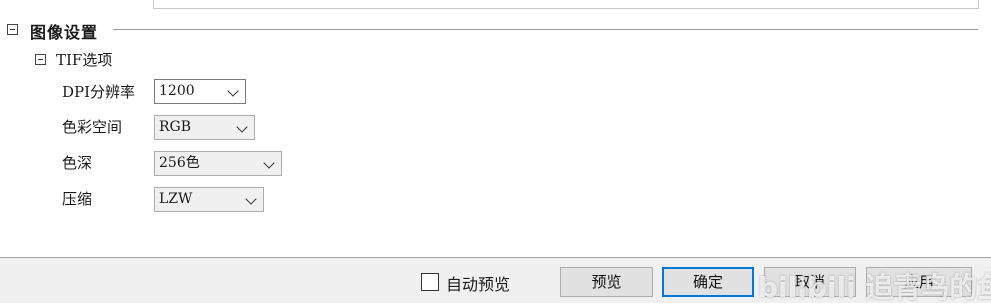 The image size is (991, 306). What do you see at coordinates (40, 59) in the screenshot?
I see `collapse-tif-options-icon` at bounding box center [40, 59].